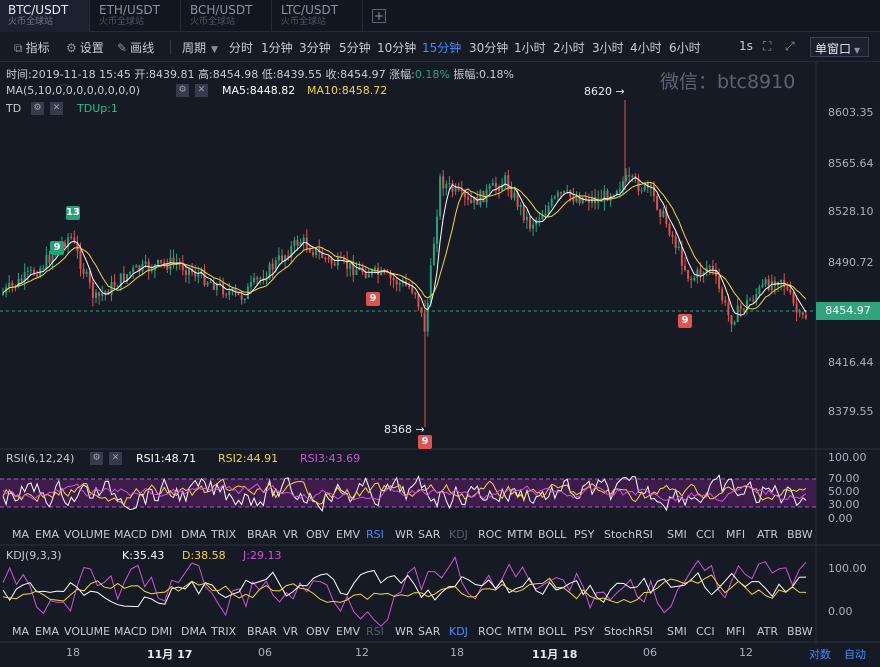 This screenshot has height=667, width=880. What do you see at coordinates (608, 47) in the screenshot?
I see `period-button: 3小时` at bounding box center [608, 47].